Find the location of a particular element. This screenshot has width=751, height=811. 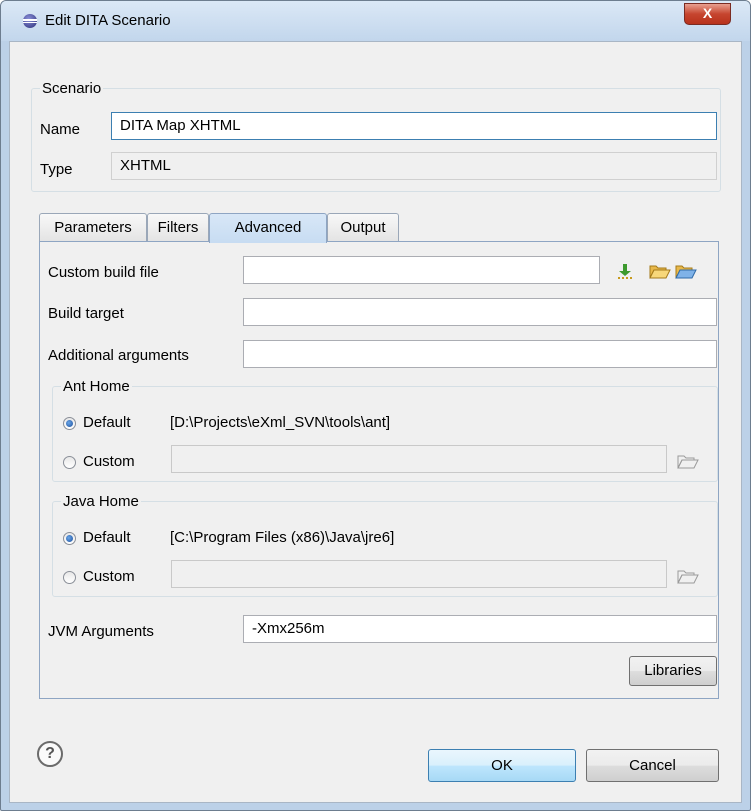

ok-button: OK is located at coordinates (502, 765).